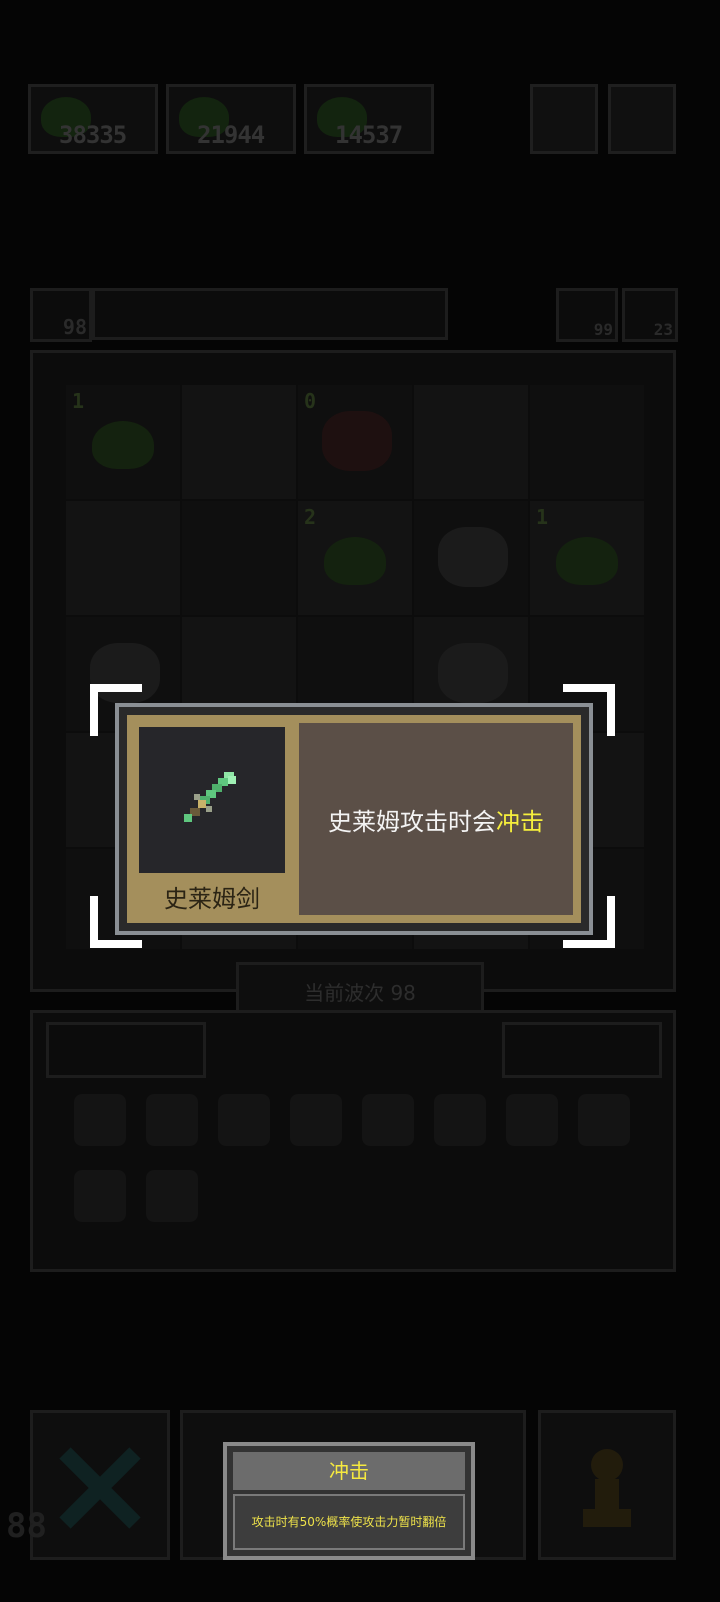  Describe the element at coordinates (520, 822) in the screenshot. I see `description-keyword: 冲击` at that location.